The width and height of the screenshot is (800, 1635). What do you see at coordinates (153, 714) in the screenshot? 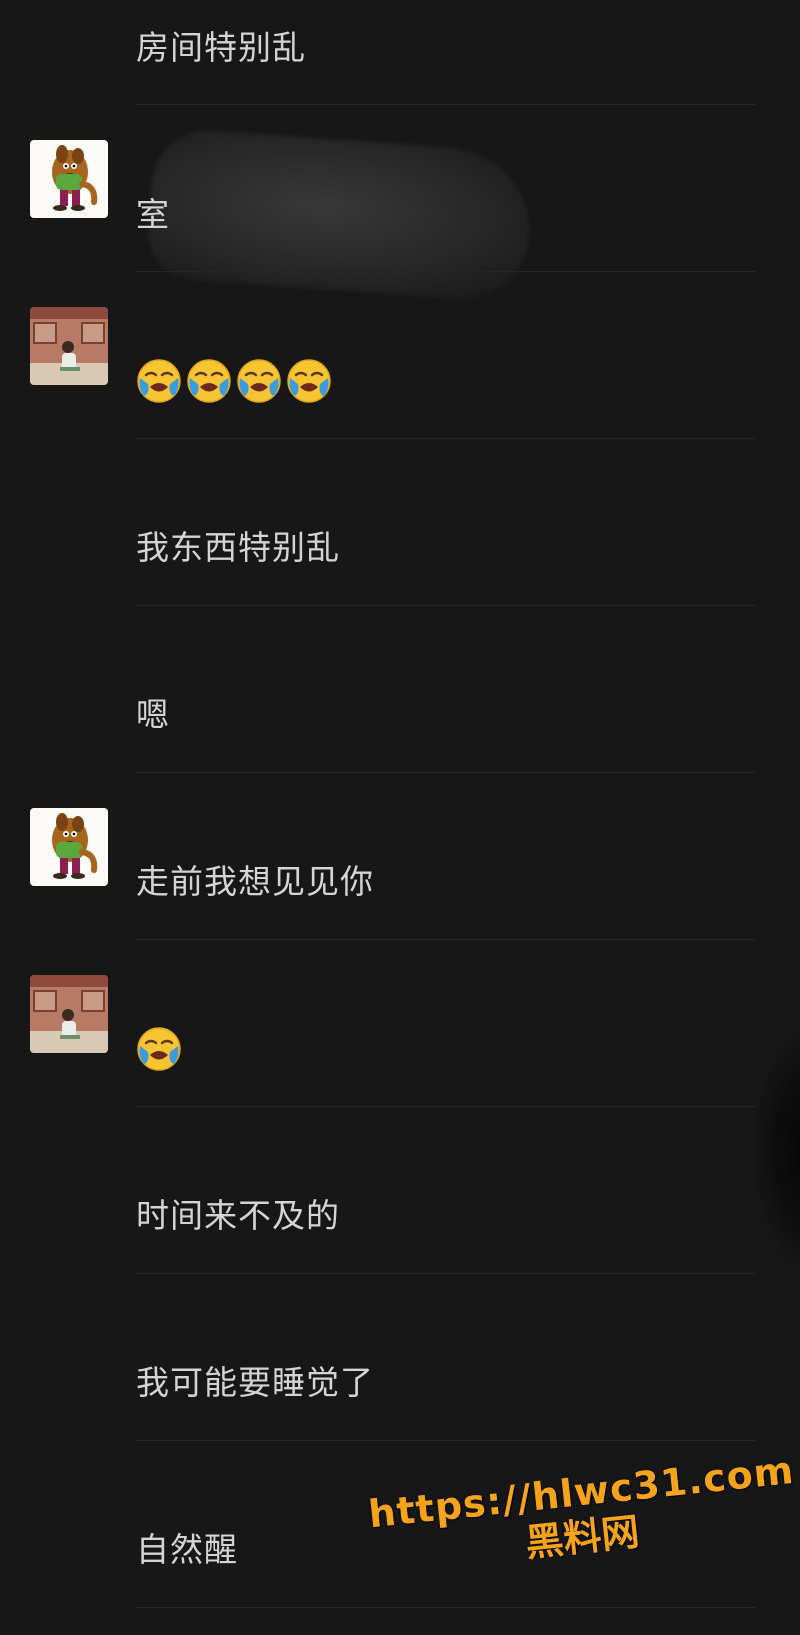
I see `message-text: 嗯` at bounding box center [153, 714].